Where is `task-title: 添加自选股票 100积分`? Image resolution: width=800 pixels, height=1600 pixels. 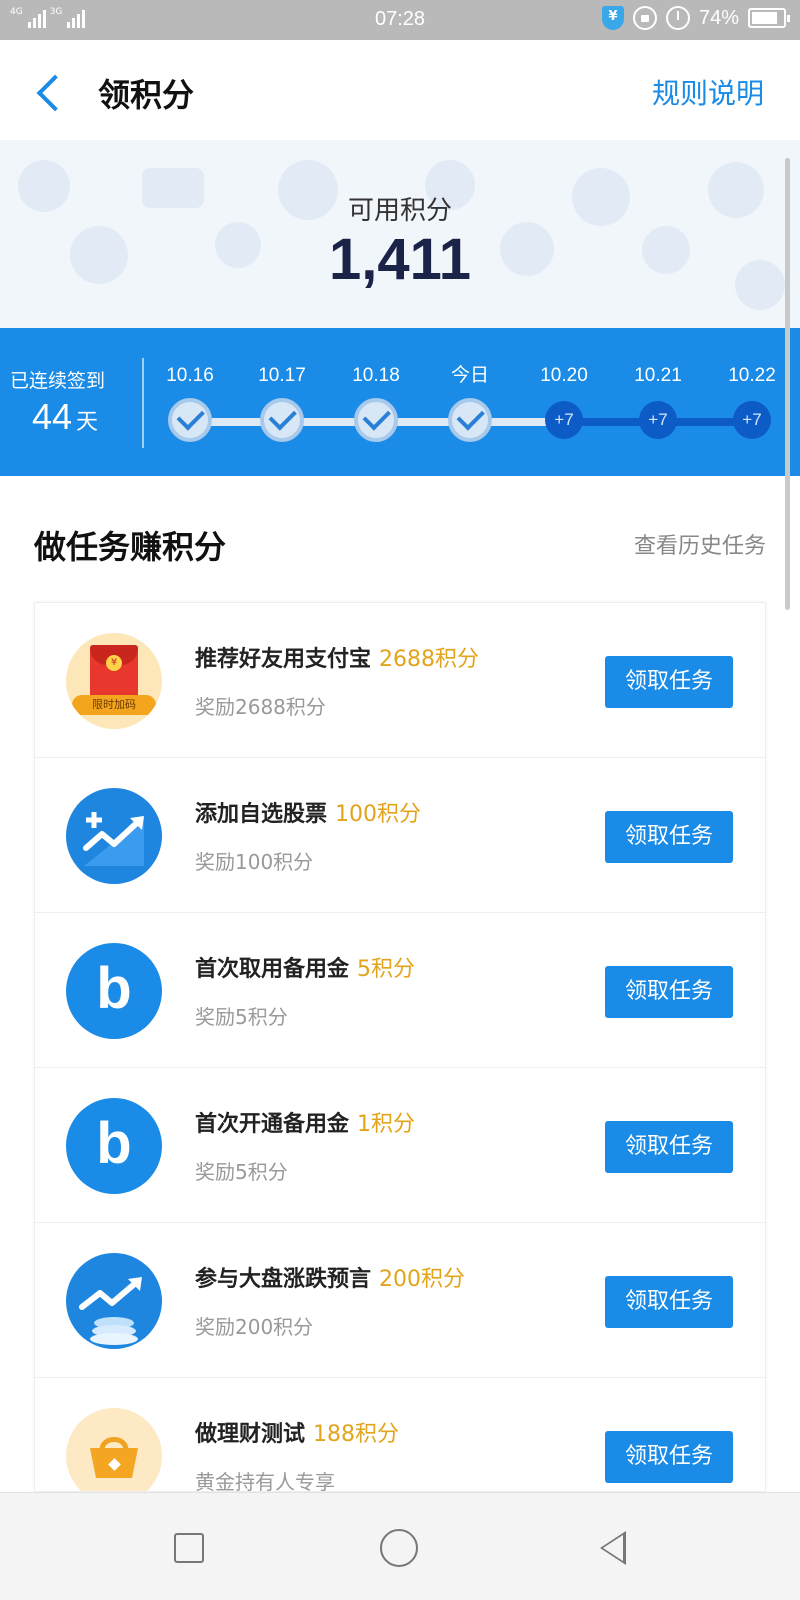 task-title: 添加自选股票 100积分 is located at coordinates (308, 812).